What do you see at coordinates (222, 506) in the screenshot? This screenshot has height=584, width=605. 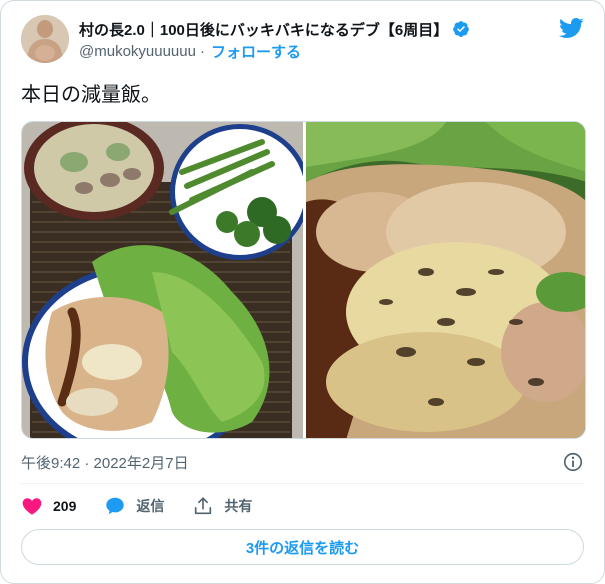 I see `share-button: 共有` at bounding box center [222, 506].